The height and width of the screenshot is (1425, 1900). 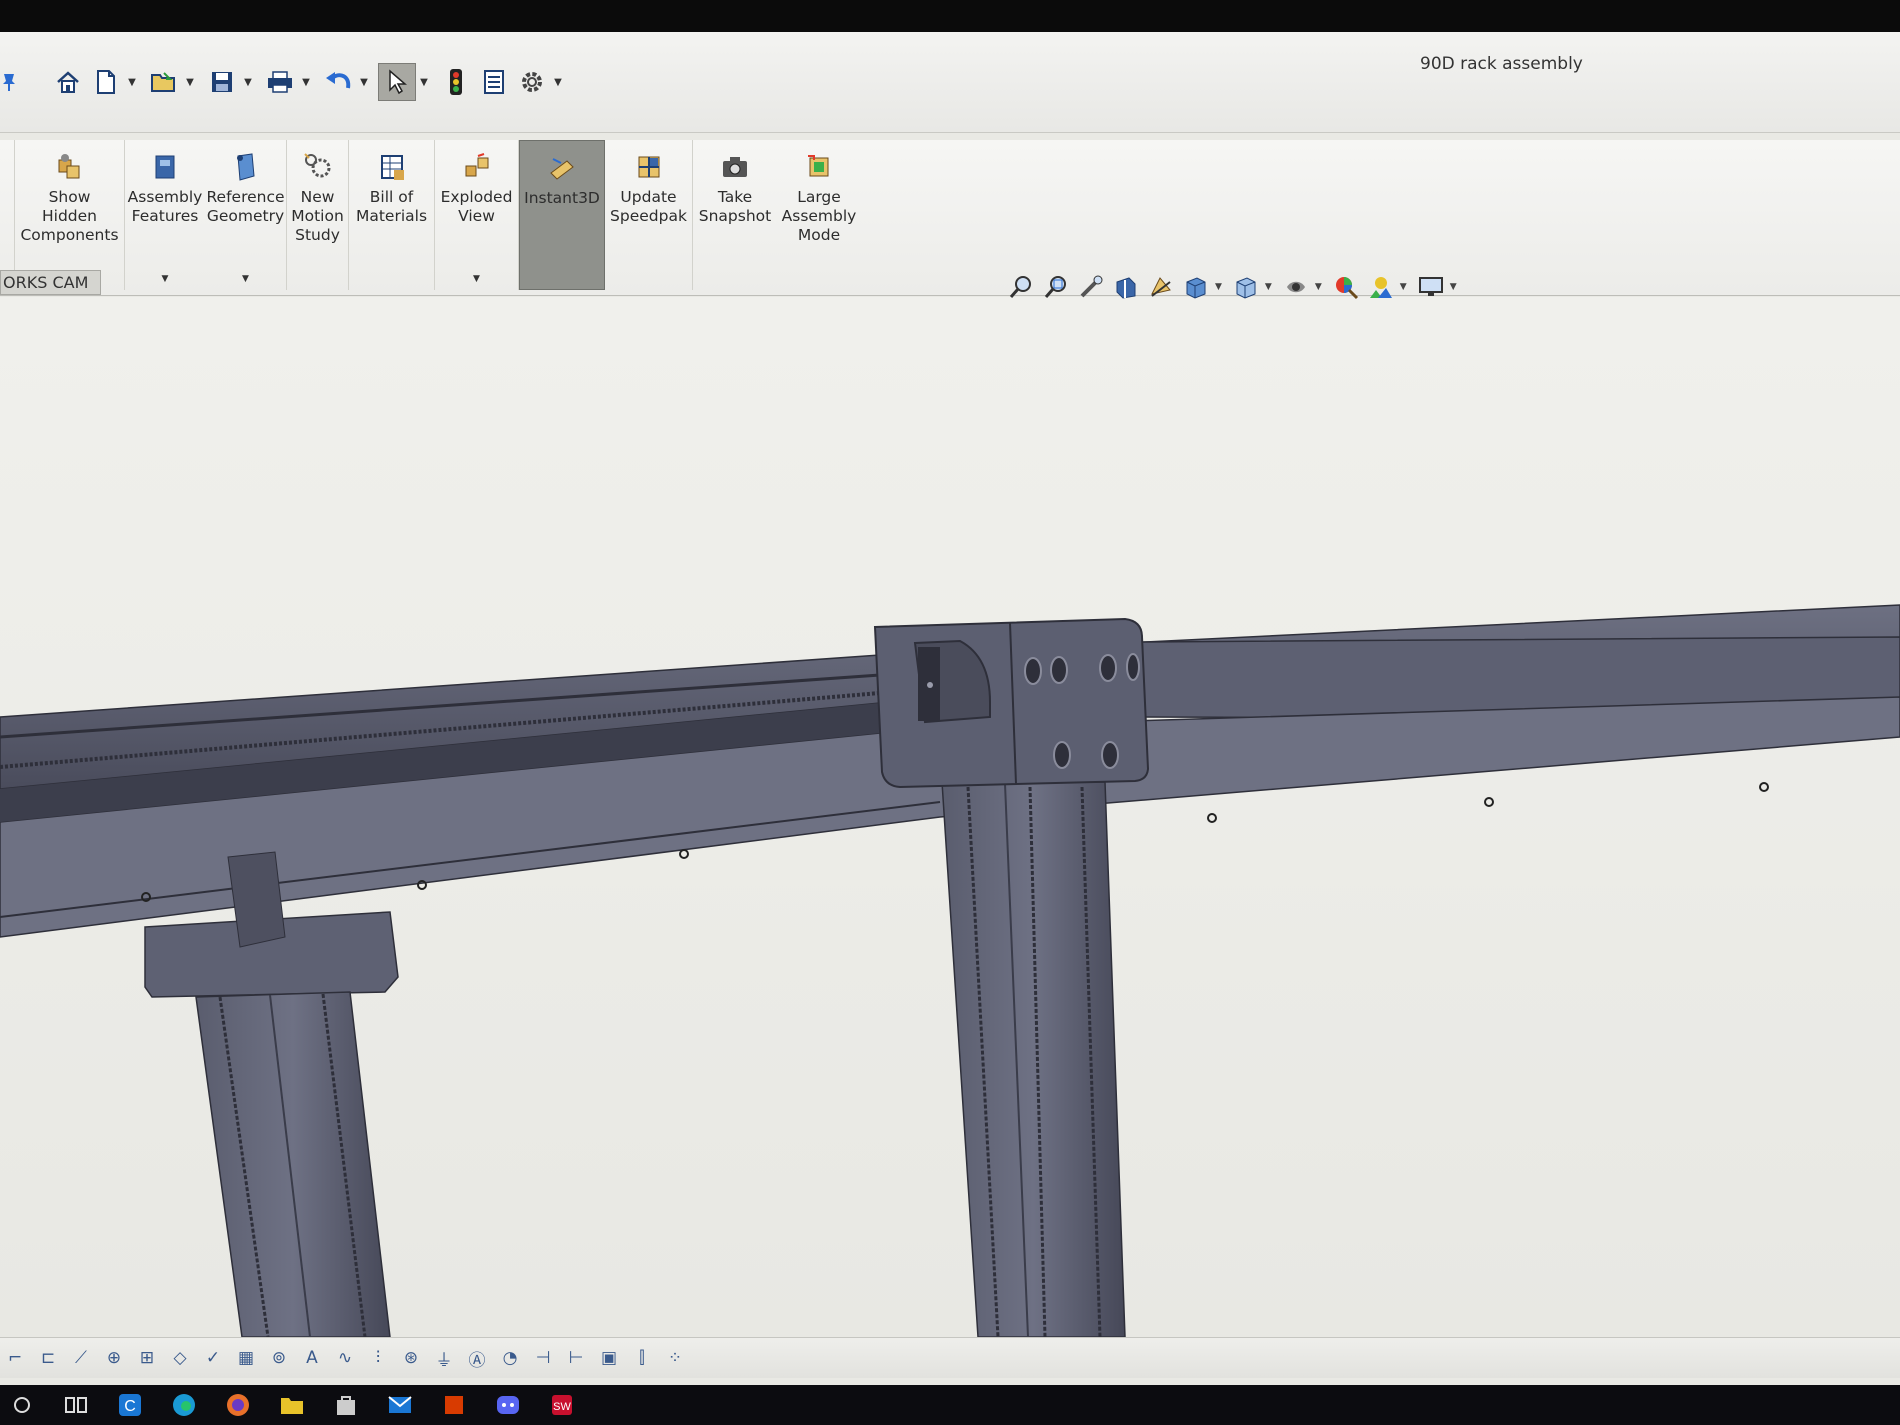 I want to click on exploded-view-icon, so click(x=477, y=167).